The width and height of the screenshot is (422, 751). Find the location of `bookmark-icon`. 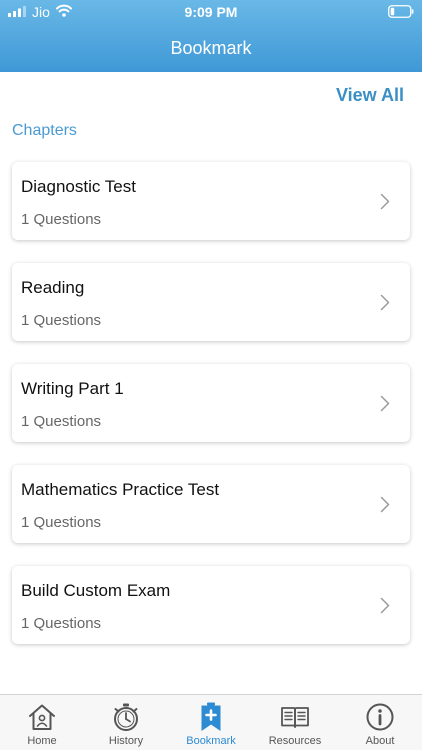

bookmark-icon is located at coordinates (211, 716).